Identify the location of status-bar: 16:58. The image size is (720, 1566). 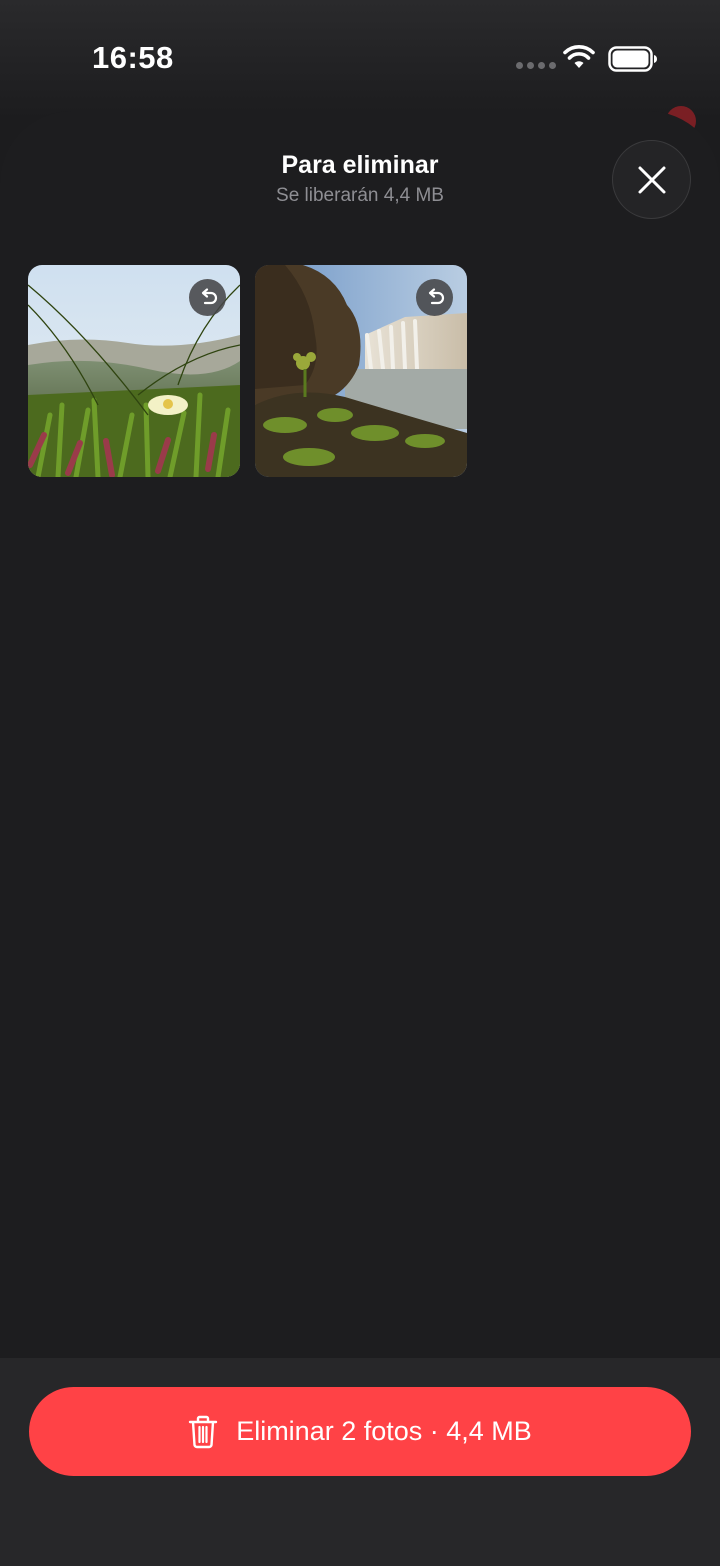
(360, 55).